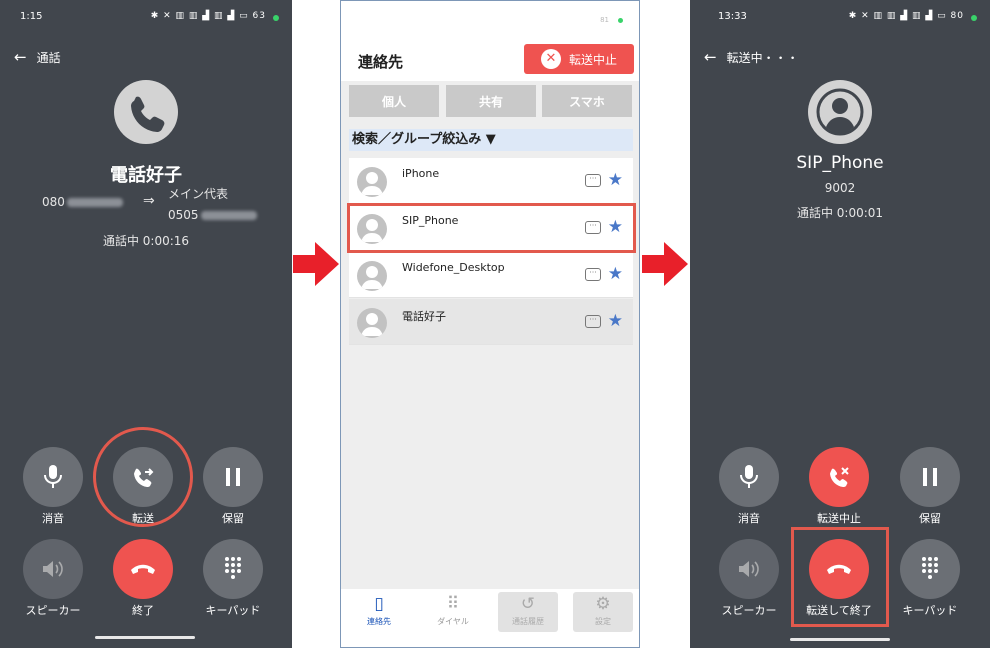 This screenshot has height=648, width=990. Describe the element at coordinates (82, 202) in the screenshot. I see `caller-number: 080` at that location.